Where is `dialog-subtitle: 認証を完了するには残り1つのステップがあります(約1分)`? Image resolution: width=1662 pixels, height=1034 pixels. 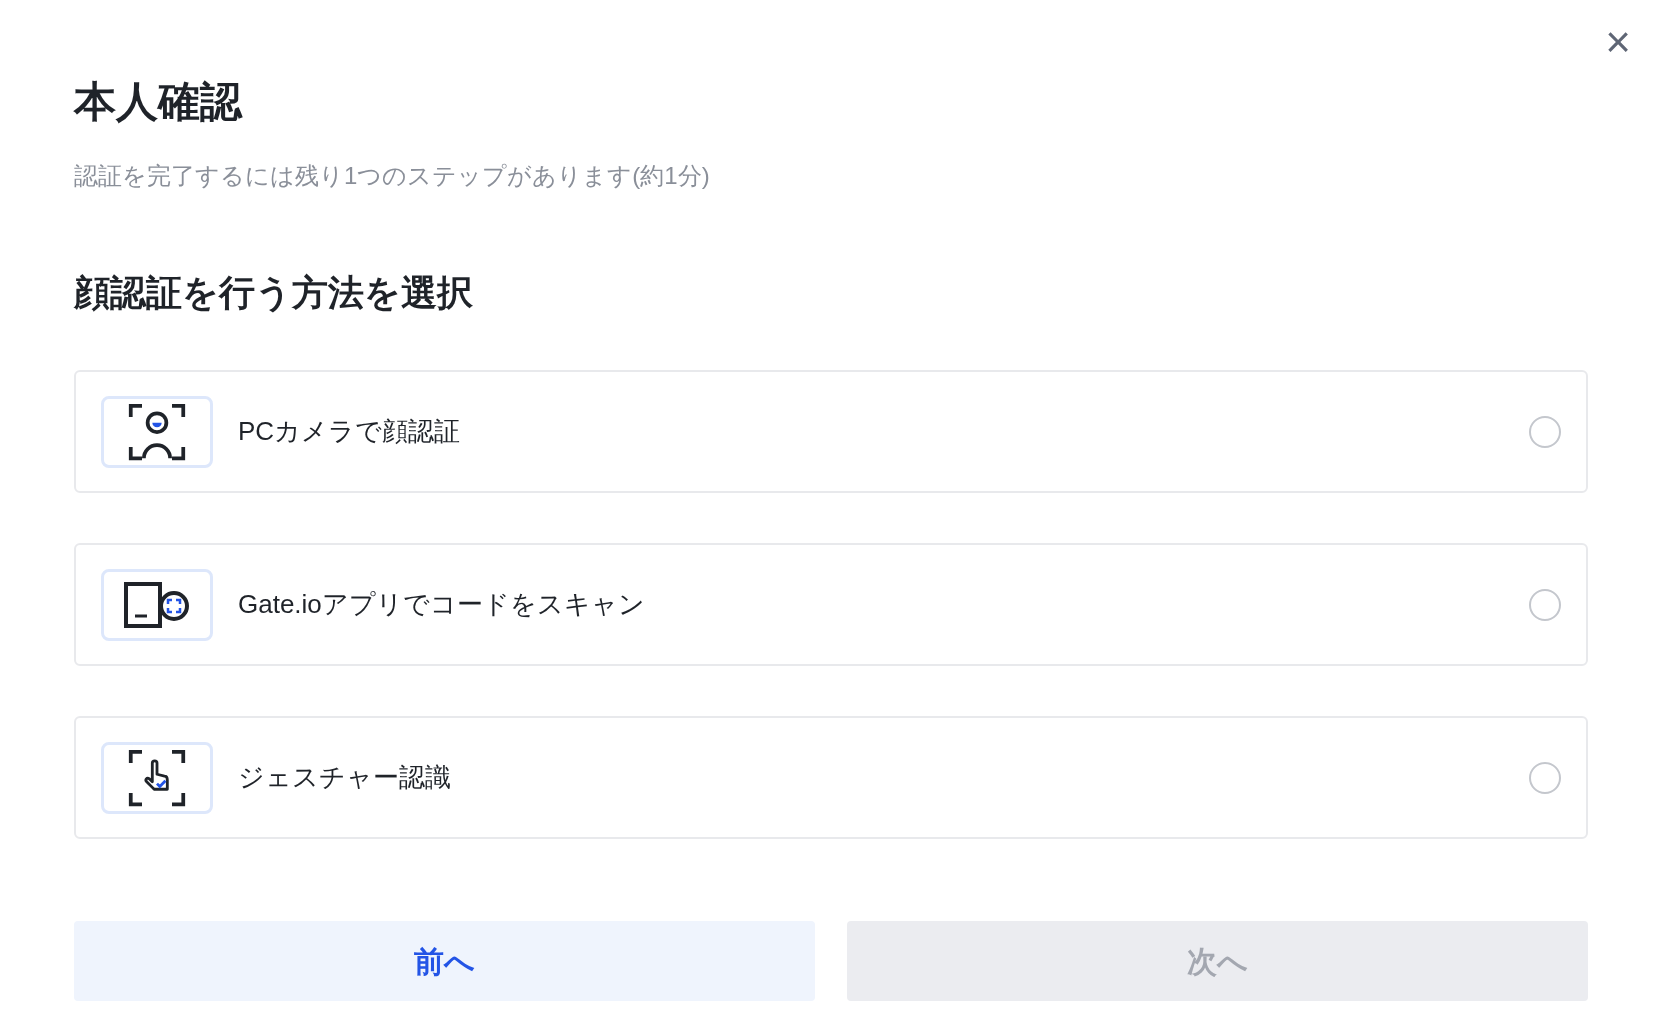
dialog-subtitle: 認証を完了するには残り1つのステップがあります(約1分) is located at coordinates (392, 176).